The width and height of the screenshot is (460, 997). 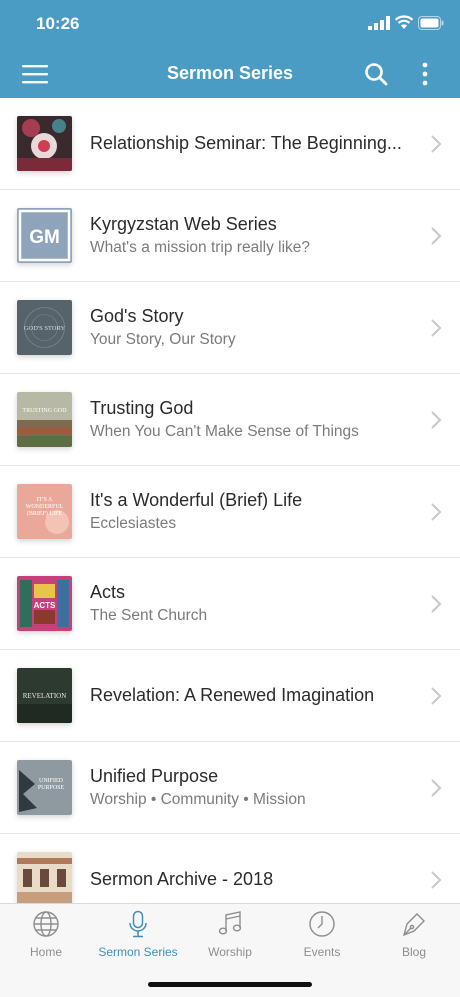 What do you see at coordinates (198, 799) in the screenshot?
I see `series-subtitle: Worship • Community • Mission` at bounding box center [198, 799].